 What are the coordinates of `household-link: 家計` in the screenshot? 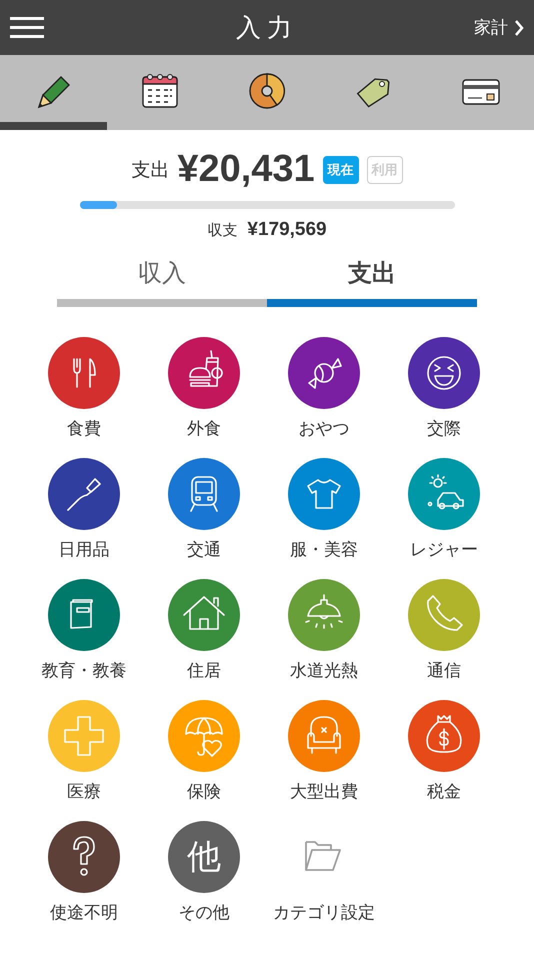 It's located at (499, 27).